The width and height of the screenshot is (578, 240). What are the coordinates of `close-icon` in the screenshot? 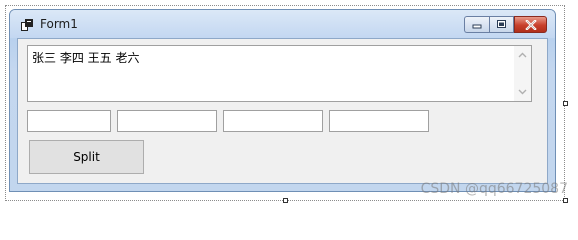 It's located at (530, 24).